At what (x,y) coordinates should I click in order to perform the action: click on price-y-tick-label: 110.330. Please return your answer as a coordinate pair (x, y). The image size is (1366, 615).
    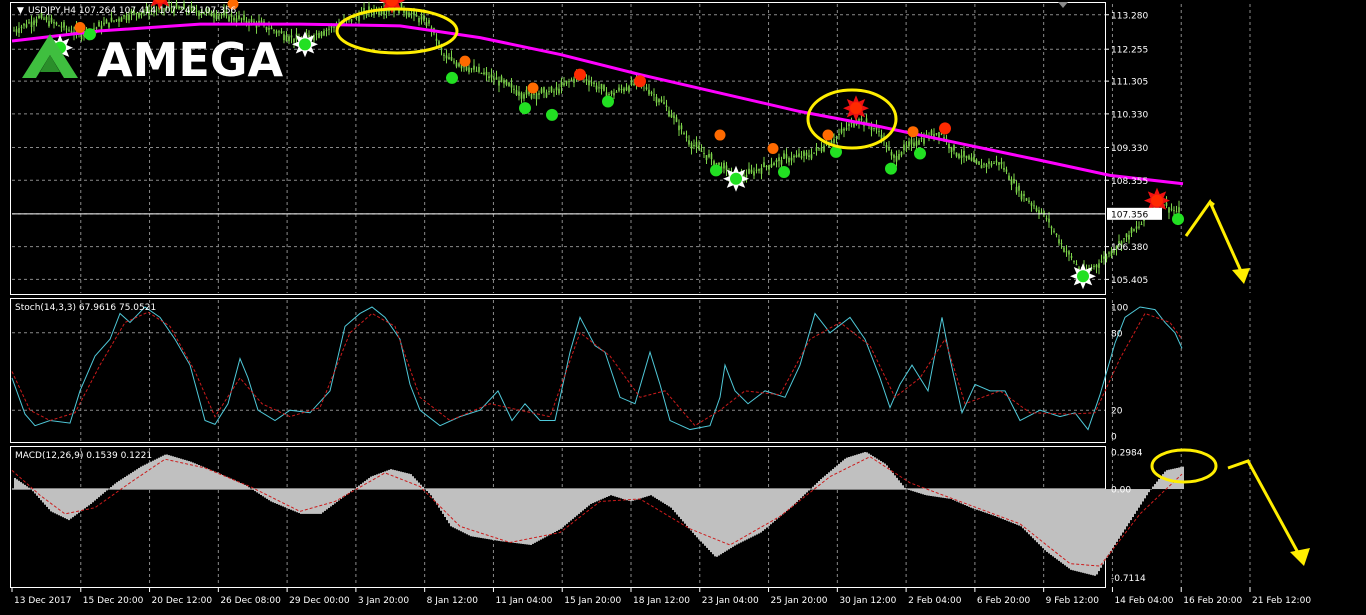
    Looking at the image, I should click on (1129, 115).